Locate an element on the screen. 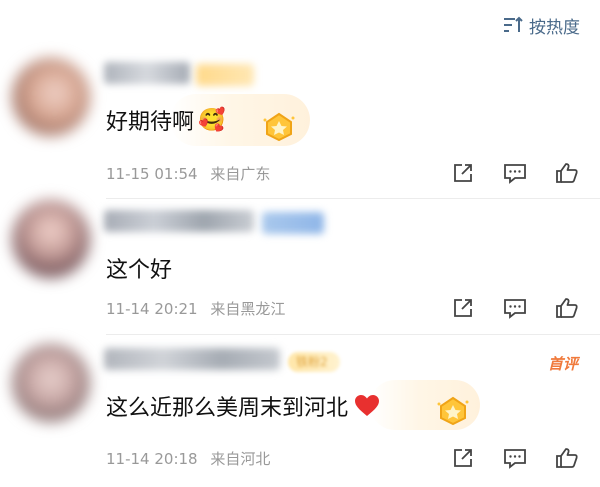  comment-location: 来自黑龙江 is located at coordinates (248, 309).